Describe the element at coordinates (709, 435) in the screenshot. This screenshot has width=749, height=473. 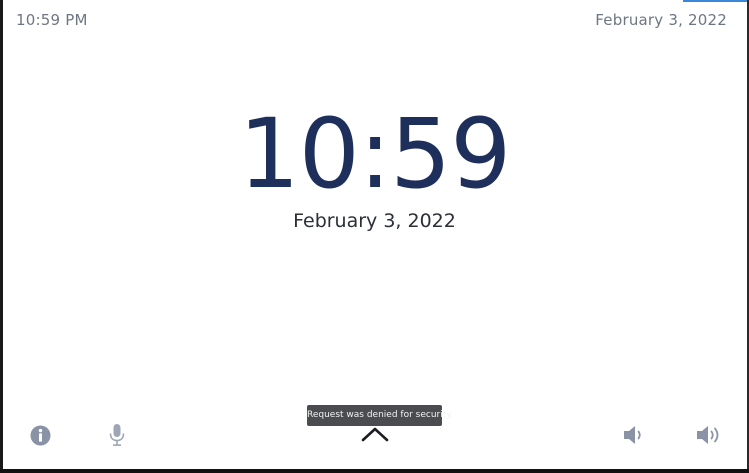
I see `volume-up-icon` at that location.